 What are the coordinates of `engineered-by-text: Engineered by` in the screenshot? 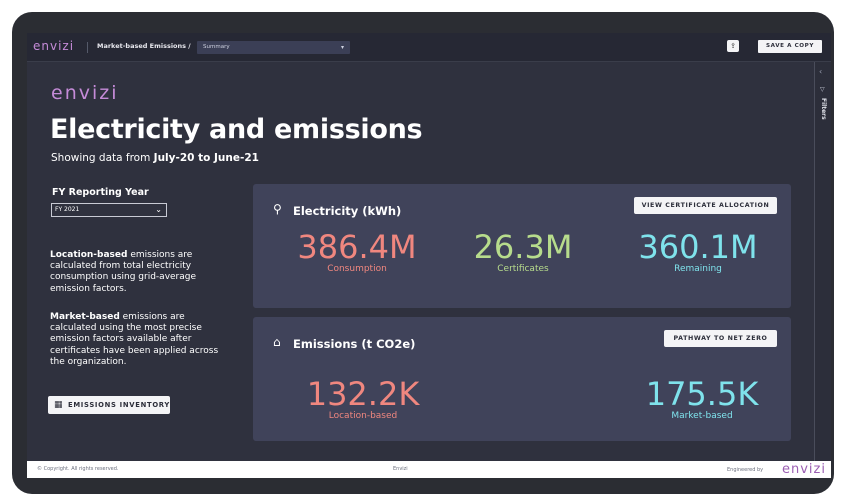 It's located at (745, 470).